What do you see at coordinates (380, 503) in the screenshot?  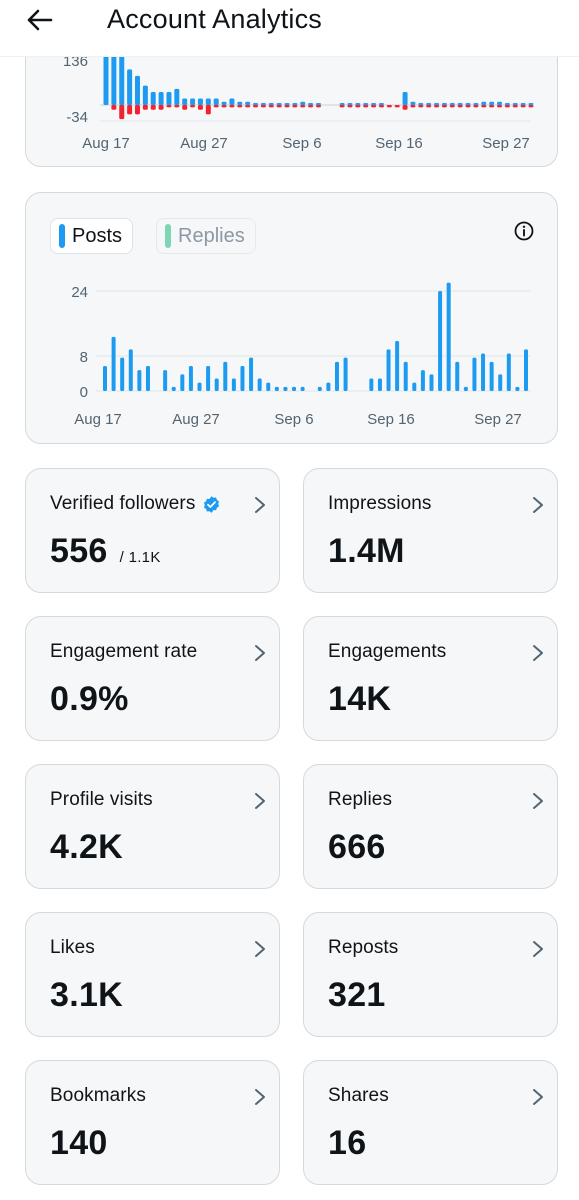 I see `stat-label: Impressions` at bounding box center [380, 503].